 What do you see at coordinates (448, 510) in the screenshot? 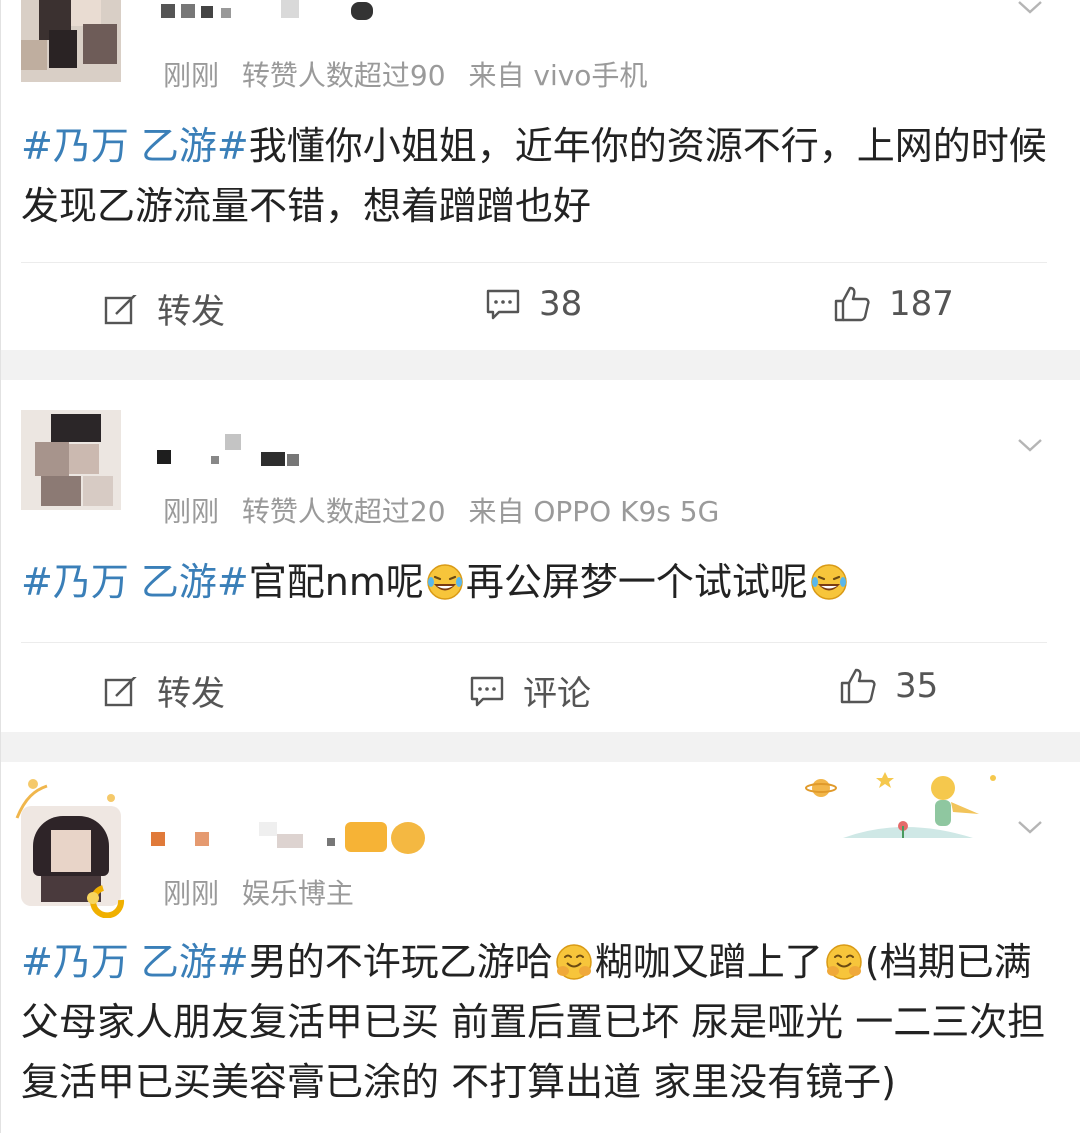
I see `post-meta: 刚刚 转赞人数超过20 来自 OPPO K9s 5G` at bounding box center [448, 510].